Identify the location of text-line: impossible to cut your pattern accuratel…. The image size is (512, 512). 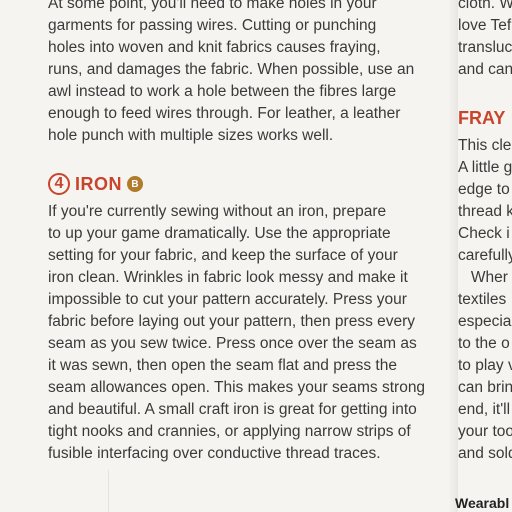
(227, 299).